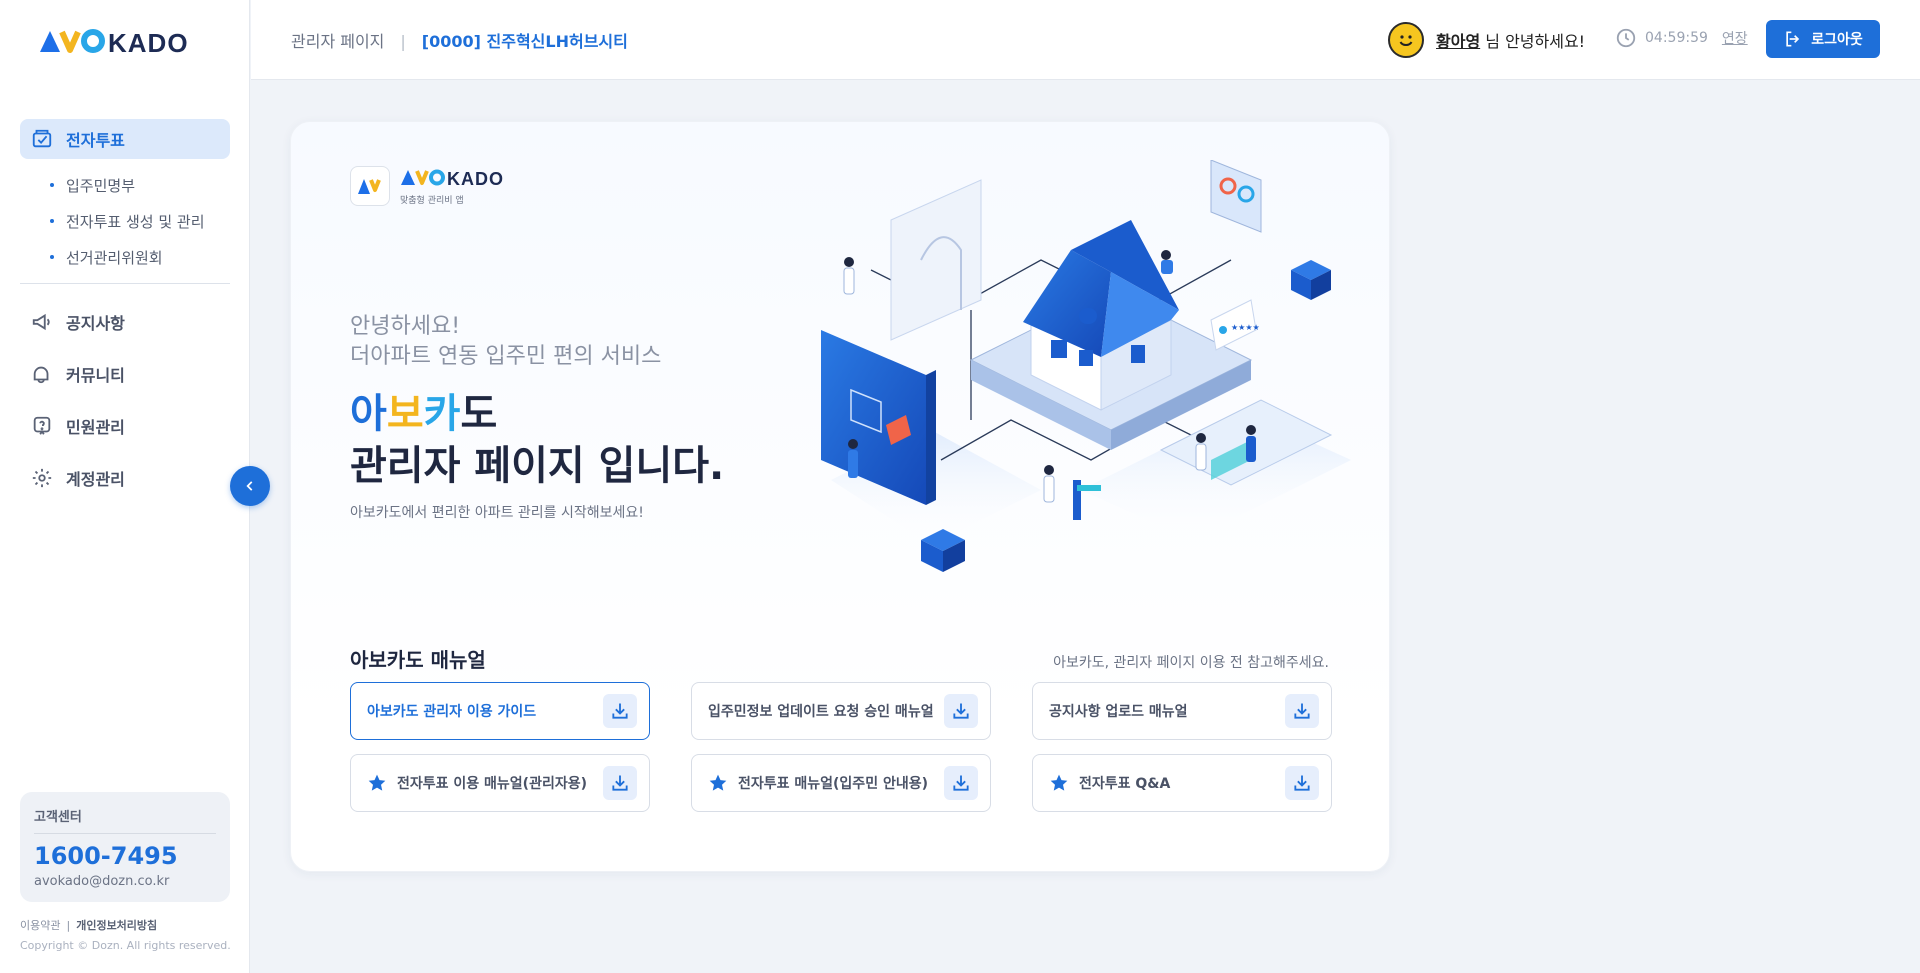  Describe the element at coordinates (1191, 663) in the screenshot. I see `manual-section-note: 아보카도, 관리자 페이지 이용 전 참고해주세요.` at that location.